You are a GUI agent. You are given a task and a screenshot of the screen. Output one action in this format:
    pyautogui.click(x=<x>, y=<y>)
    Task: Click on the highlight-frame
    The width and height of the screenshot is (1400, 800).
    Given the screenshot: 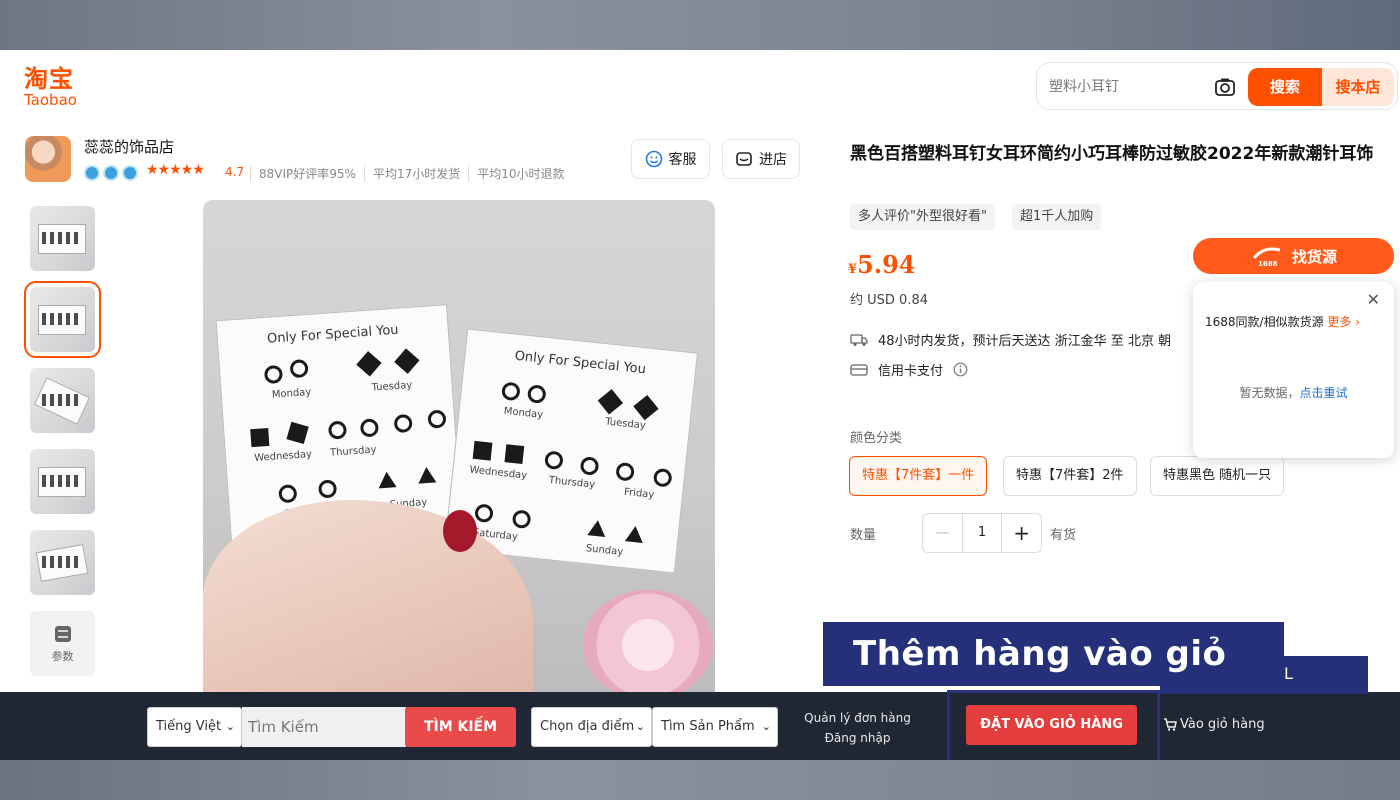 What is the action you would take?
    pyautogui.click(x=1053, y=727)
    